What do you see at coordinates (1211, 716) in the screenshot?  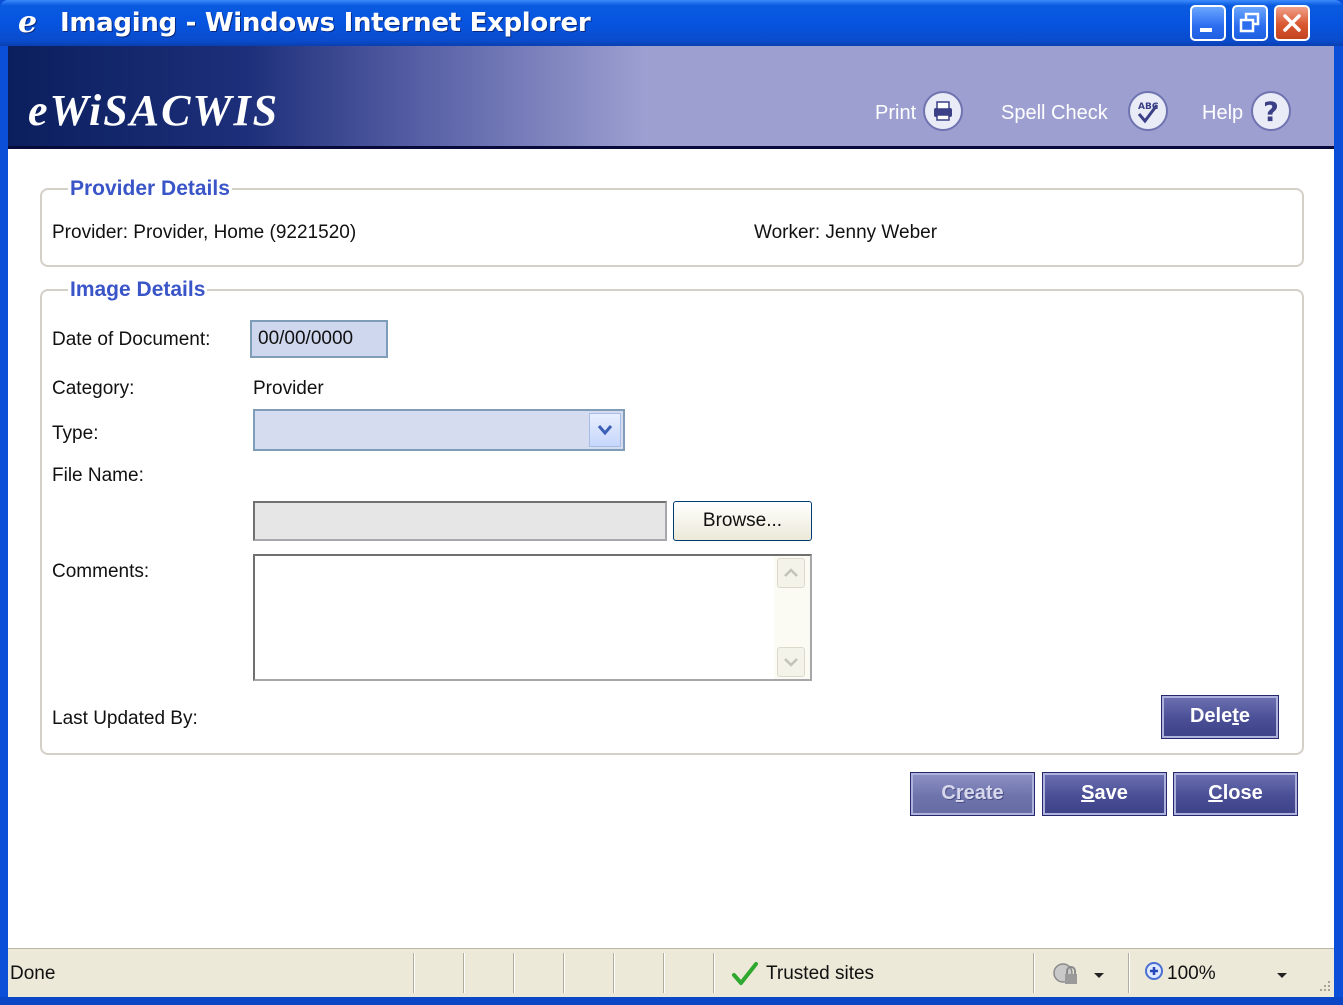 I see `delete-label-pre: Dele` at bounding box center [1211, 716].